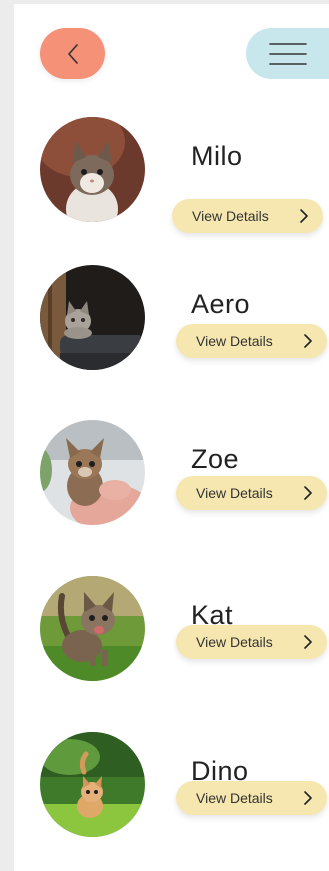 Image resolution: width=329 pixels, height=871 pixels. I want to click on pet-list-item: Dino View Details, so click(171, 787).